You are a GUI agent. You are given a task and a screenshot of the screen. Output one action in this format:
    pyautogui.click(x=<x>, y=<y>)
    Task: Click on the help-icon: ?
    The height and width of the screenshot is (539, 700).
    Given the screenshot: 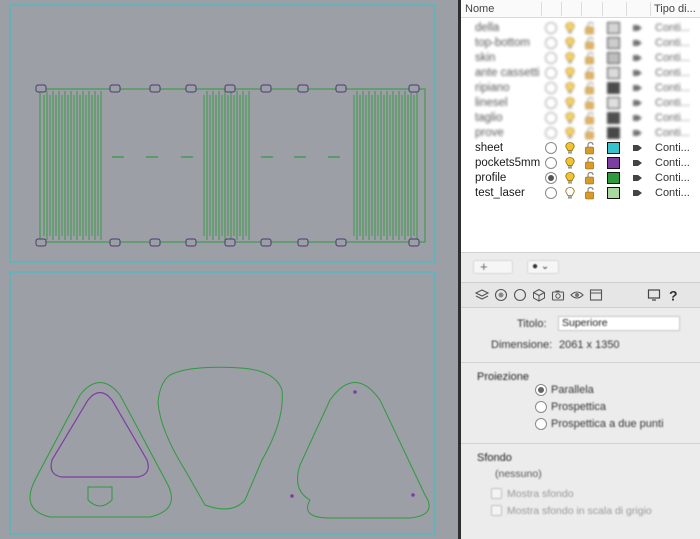 What is the action you would take?
    pyautogui.click(x=674, y=295)
    